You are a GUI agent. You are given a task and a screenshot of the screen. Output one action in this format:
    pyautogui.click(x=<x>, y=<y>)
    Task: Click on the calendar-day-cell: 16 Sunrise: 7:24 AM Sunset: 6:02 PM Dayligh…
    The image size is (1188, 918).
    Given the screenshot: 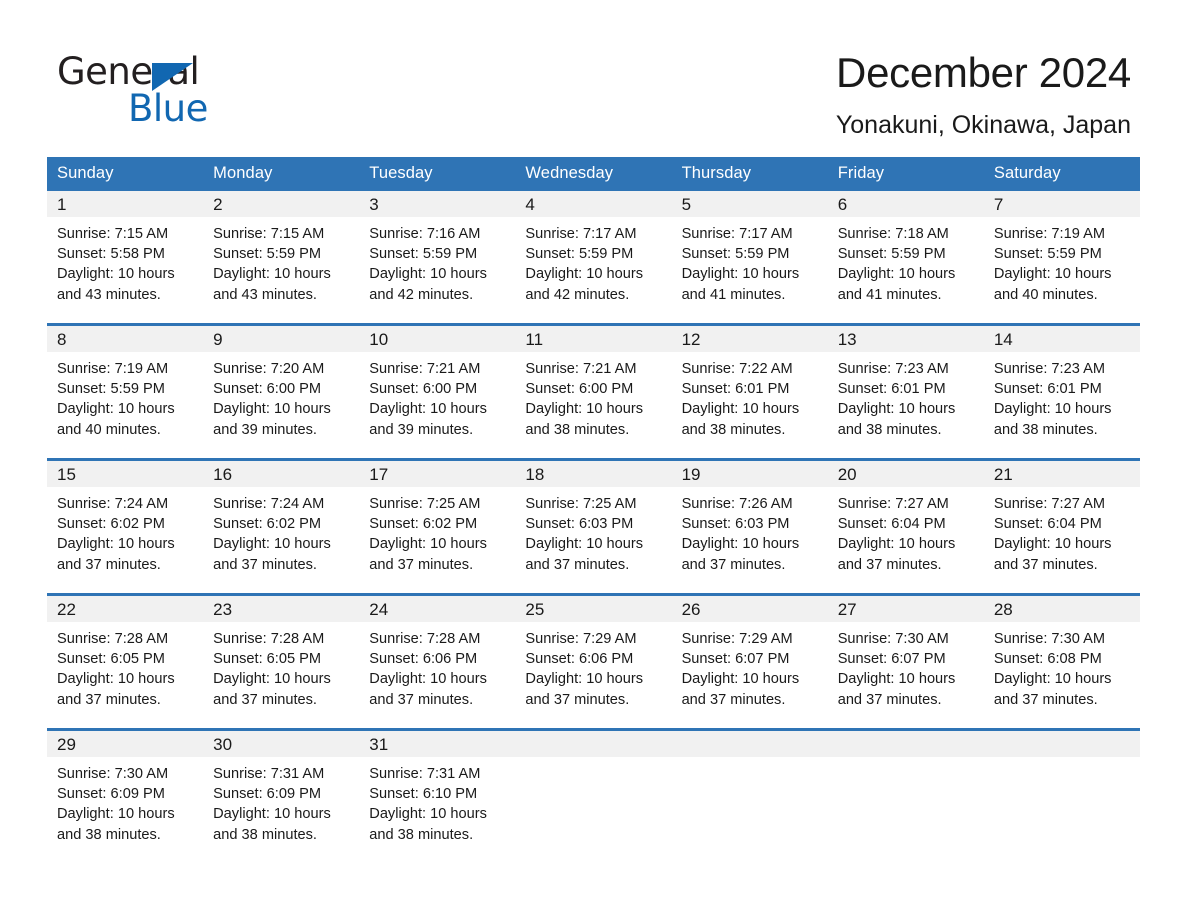 What is the action you would take?
    pyautogui.click(x=281, y=526)
    